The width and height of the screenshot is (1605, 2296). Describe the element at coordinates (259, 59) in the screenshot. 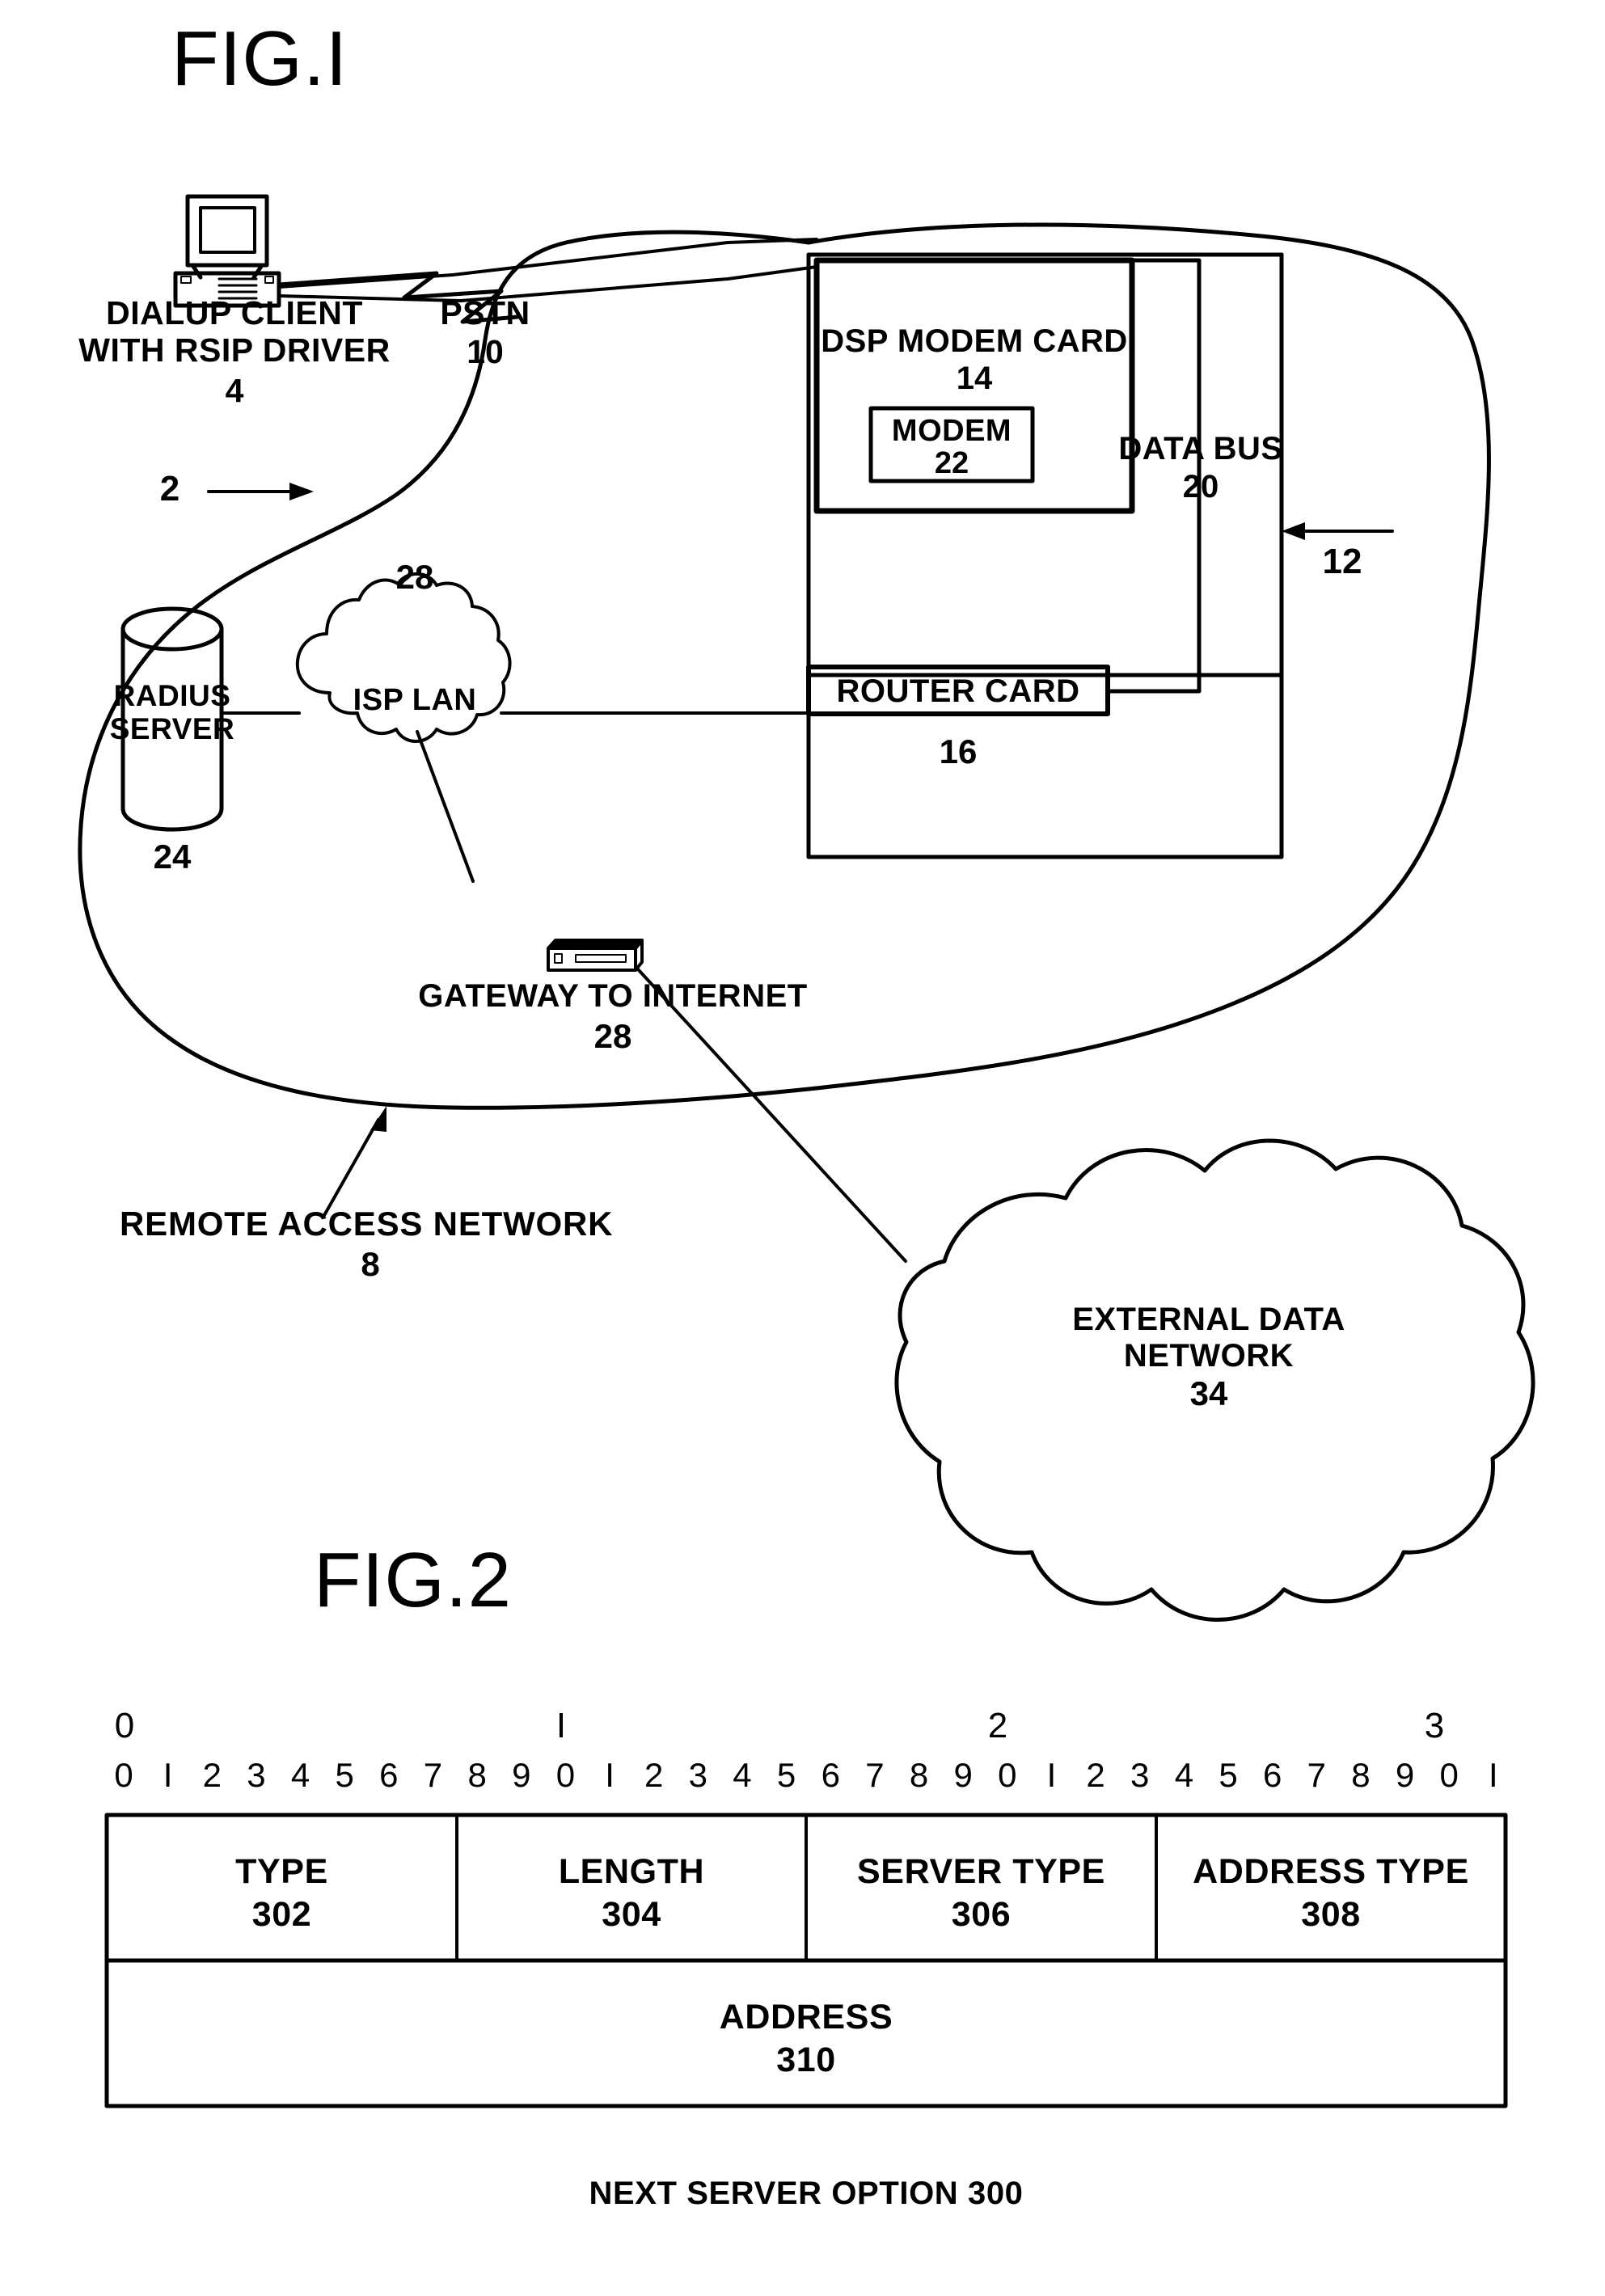

I see `figure-1-title: FIG.I` at that location.